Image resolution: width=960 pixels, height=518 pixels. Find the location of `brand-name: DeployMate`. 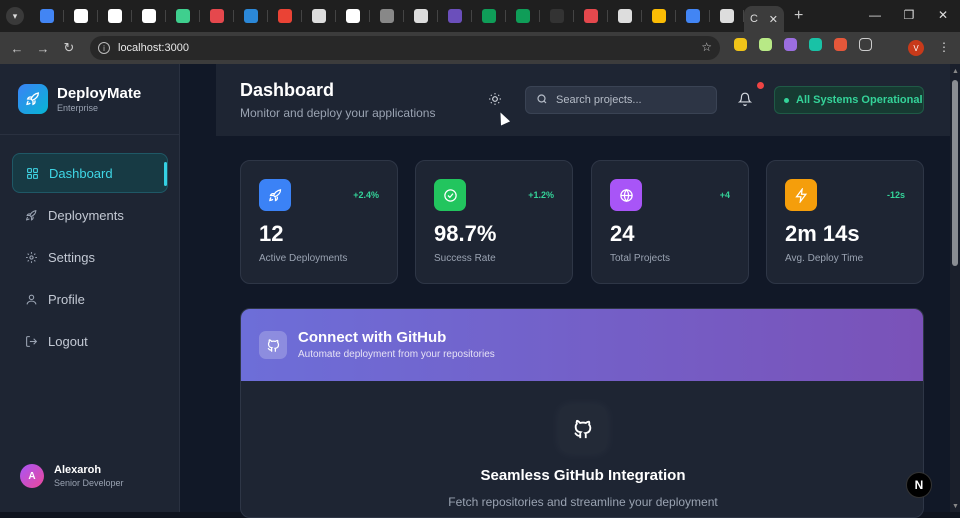

brand-name: DeployMate is located at coordinates (99, 93).